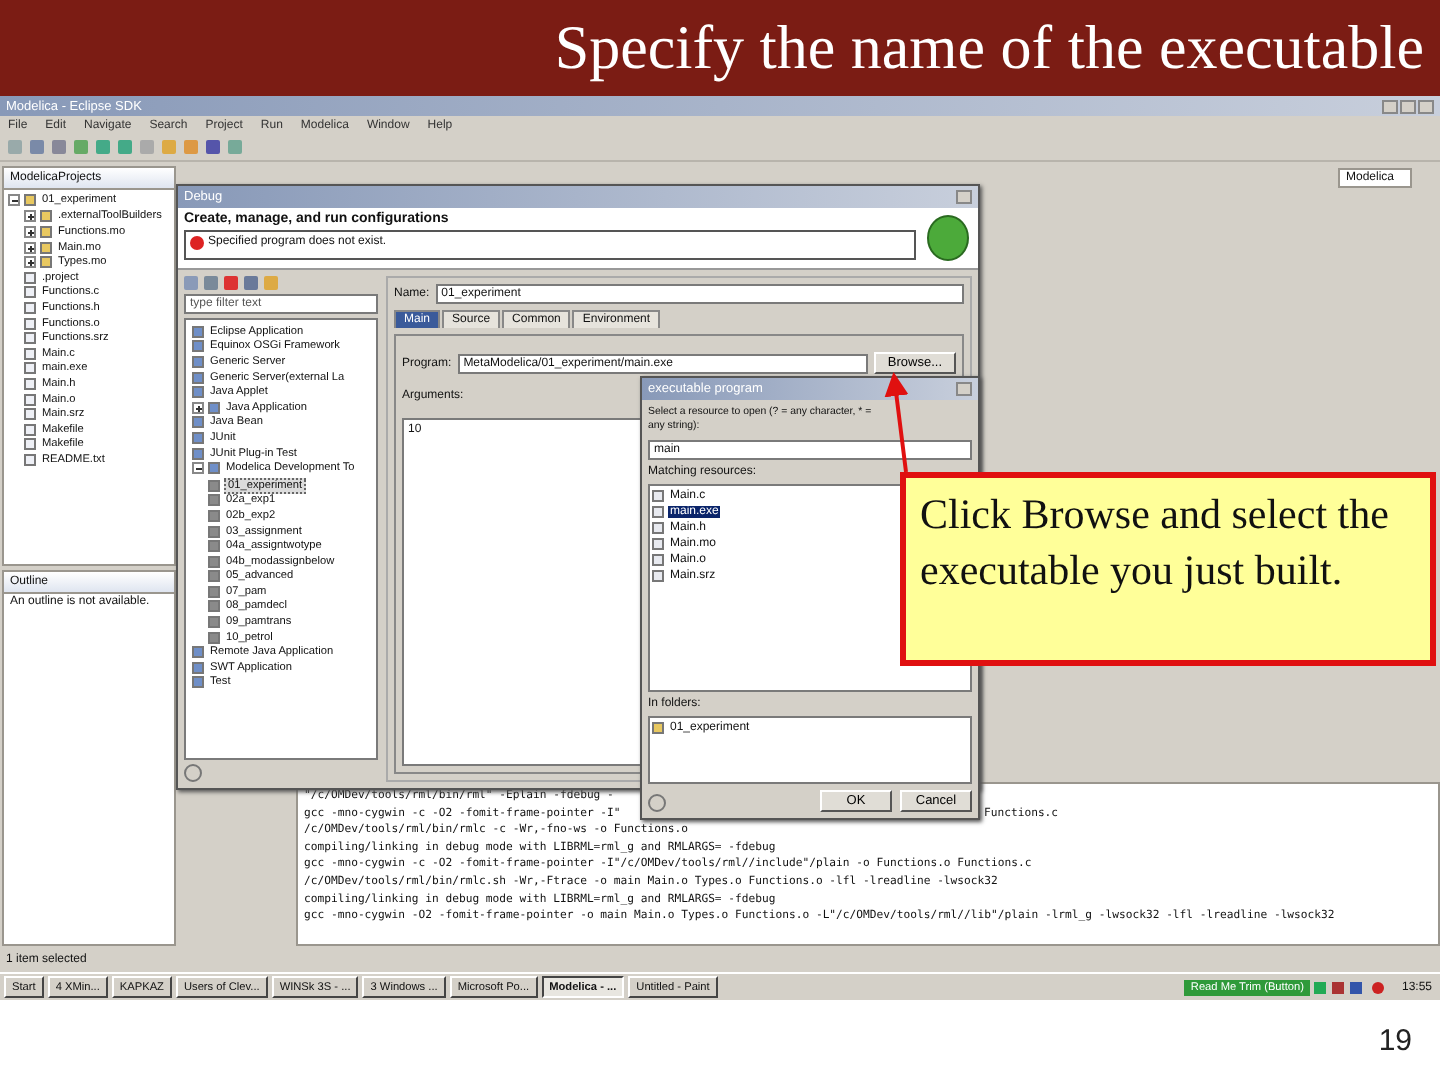 Image resolution: width=1440 pixels, height=1080 pixels. What do you see at coordinates (989, 48) in the screenshot?
I see `slide-title: Specify the name of the executable` at bounding box center [989, 48].